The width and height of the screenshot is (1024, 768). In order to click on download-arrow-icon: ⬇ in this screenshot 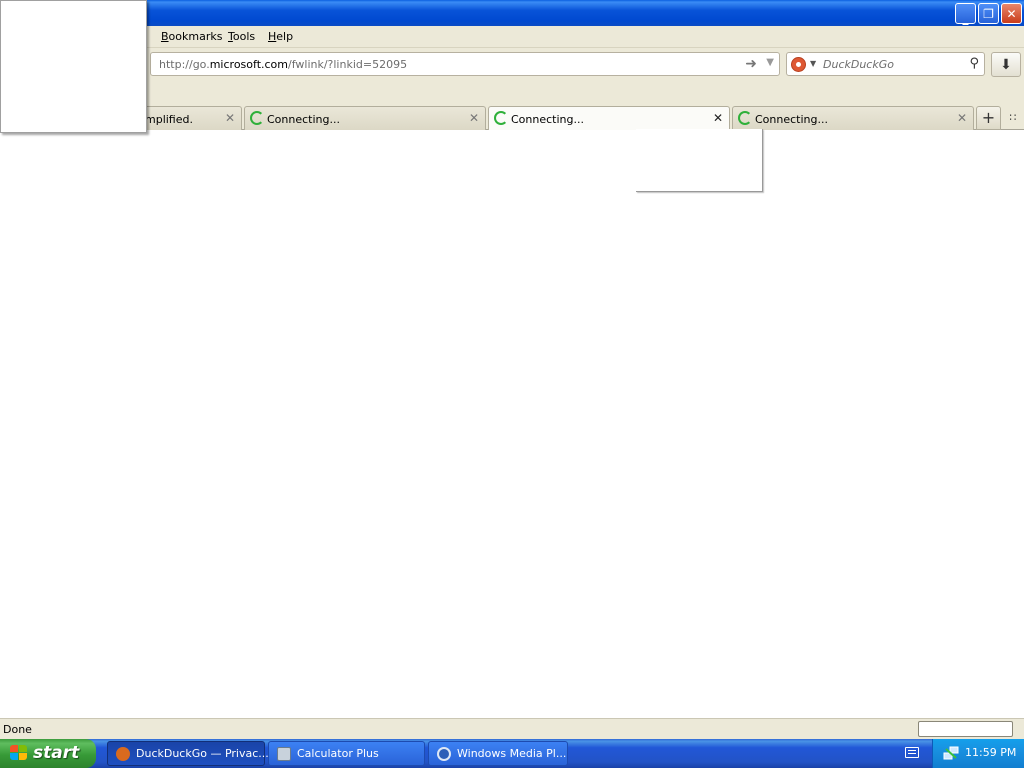, I will do `click(1006, 64)`.